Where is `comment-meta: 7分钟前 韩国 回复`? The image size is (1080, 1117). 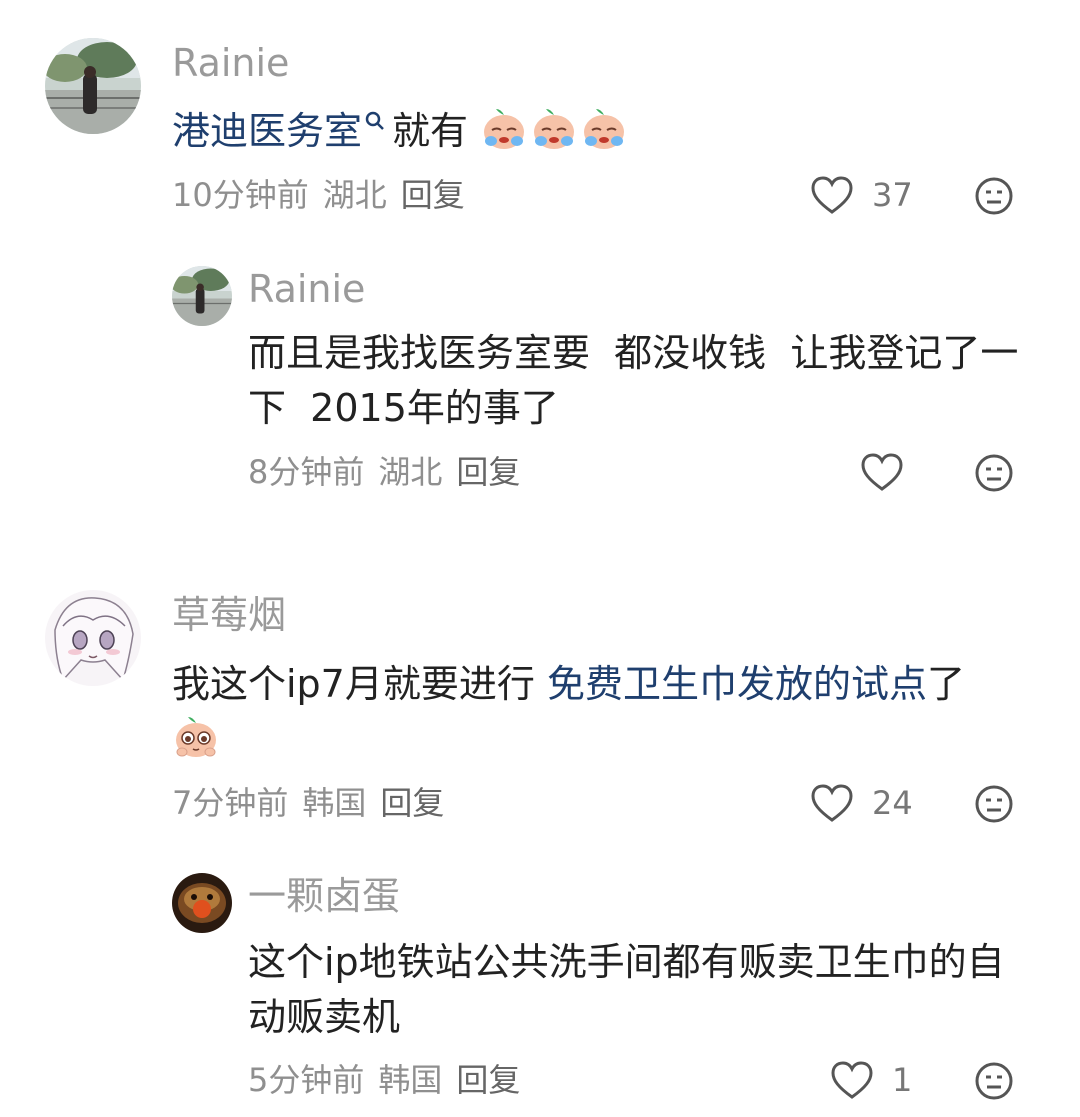 comment-meta: 7分钟前 韩国 回复 is located at coordinates (315, 803).